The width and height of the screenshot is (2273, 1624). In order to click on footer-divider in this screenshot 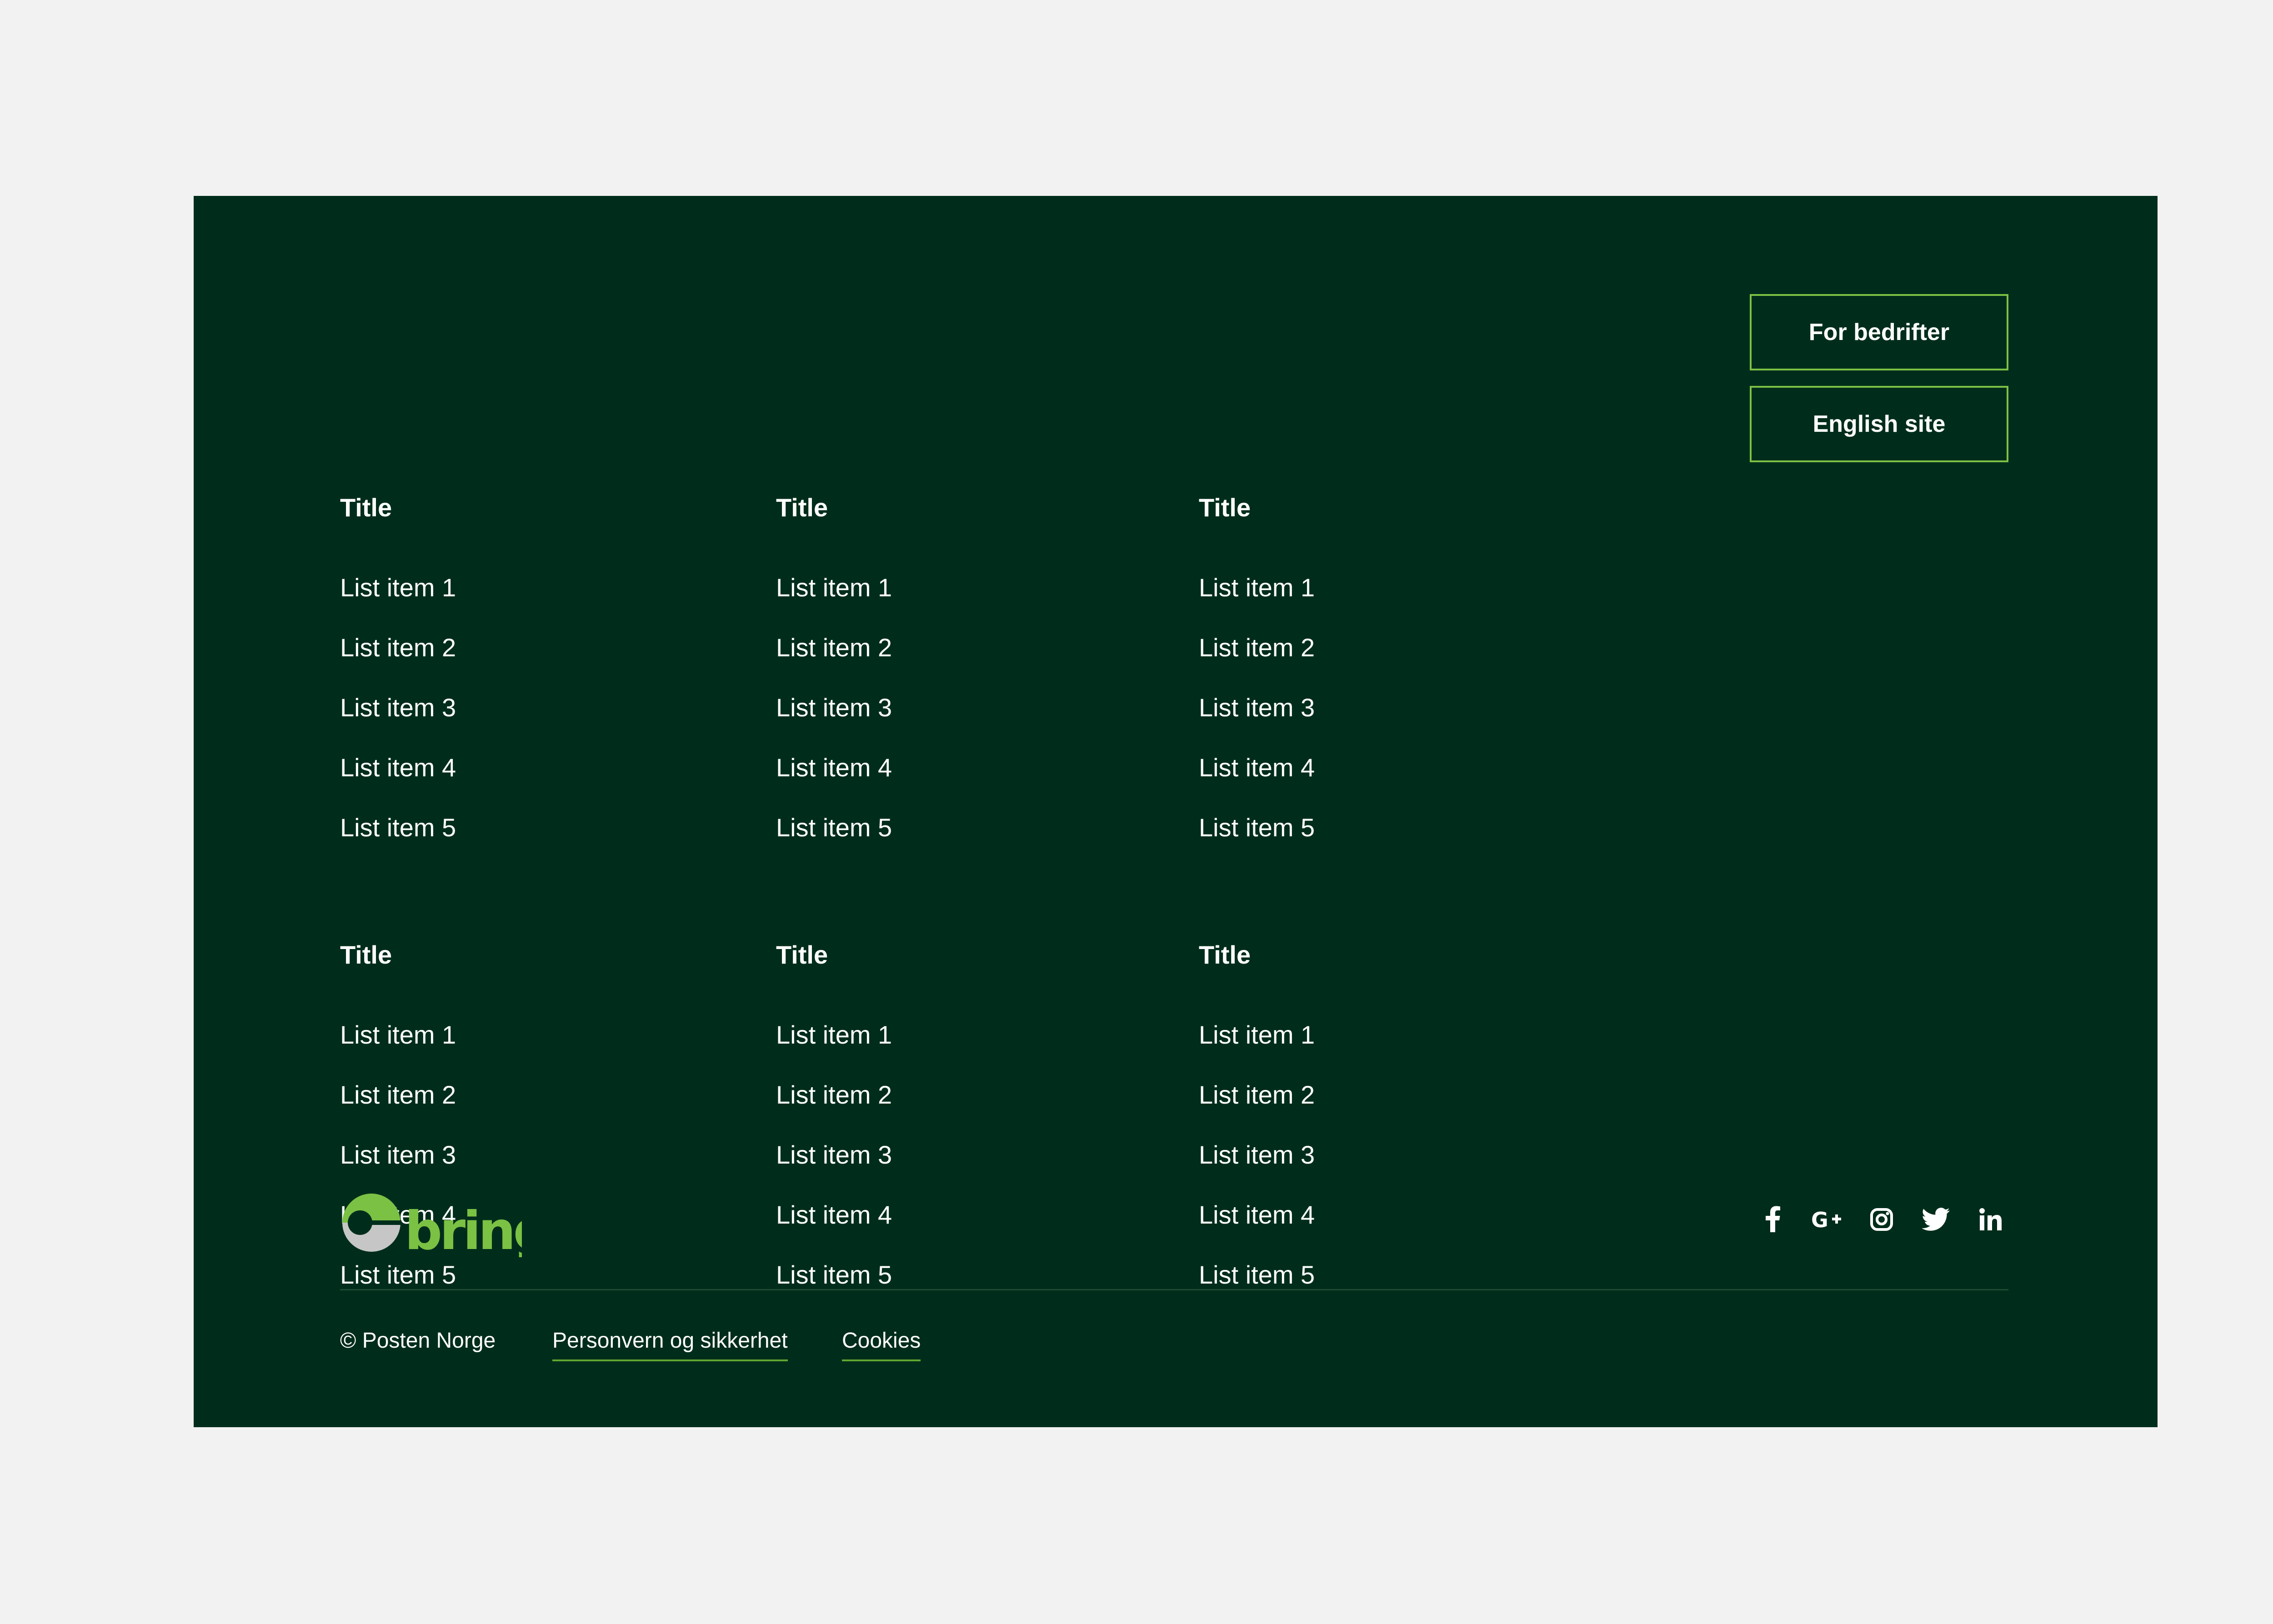, I will do `click(1174, 1289)`.